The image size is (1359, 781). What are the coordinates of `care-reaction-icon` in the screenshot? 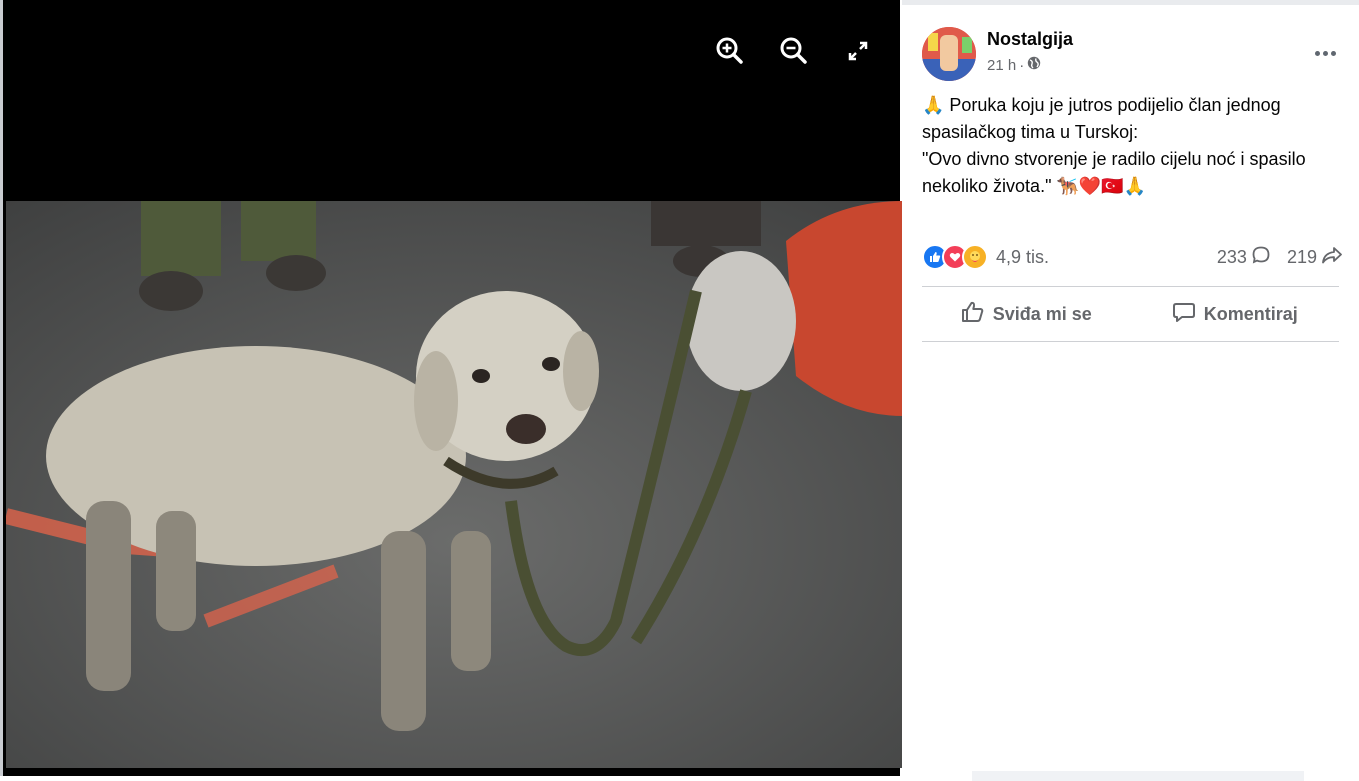 It's located at (975, 257).